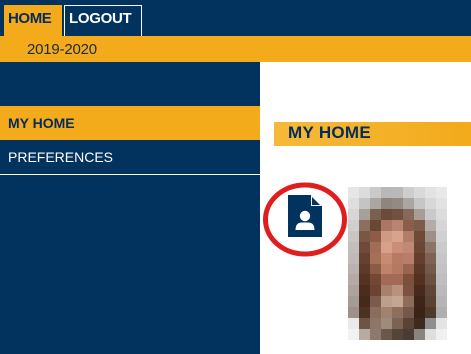 Image resolution: width=471 pixels, height=354 pixels. Describe the element at coordinates (103, 20) in the screenshot. I see `tab-logout: LOGOUT` at that location.